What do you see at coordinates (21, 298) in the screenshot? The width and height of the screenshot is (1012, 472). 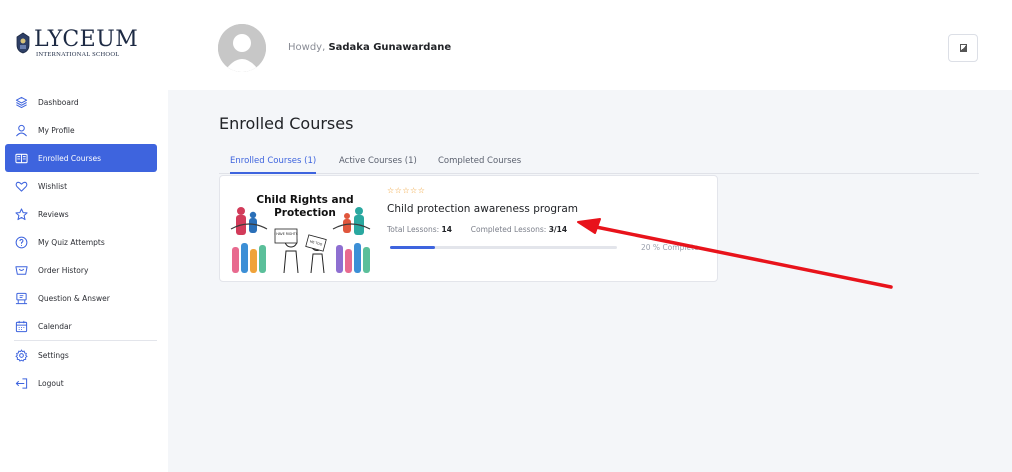 I see `question-answer-icon` at bounding box center [21, 298].